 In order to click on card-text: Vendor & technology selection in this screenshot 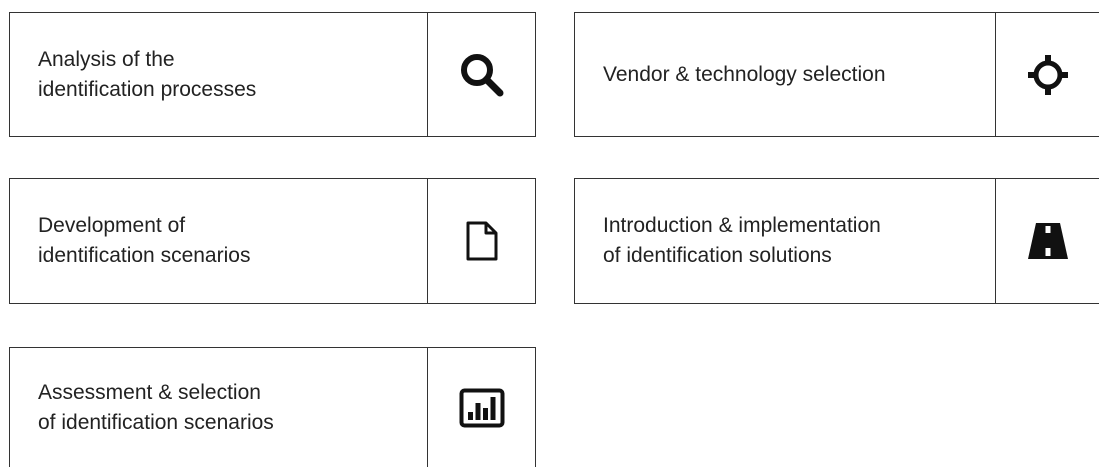, I will do `click(785, 74)`.